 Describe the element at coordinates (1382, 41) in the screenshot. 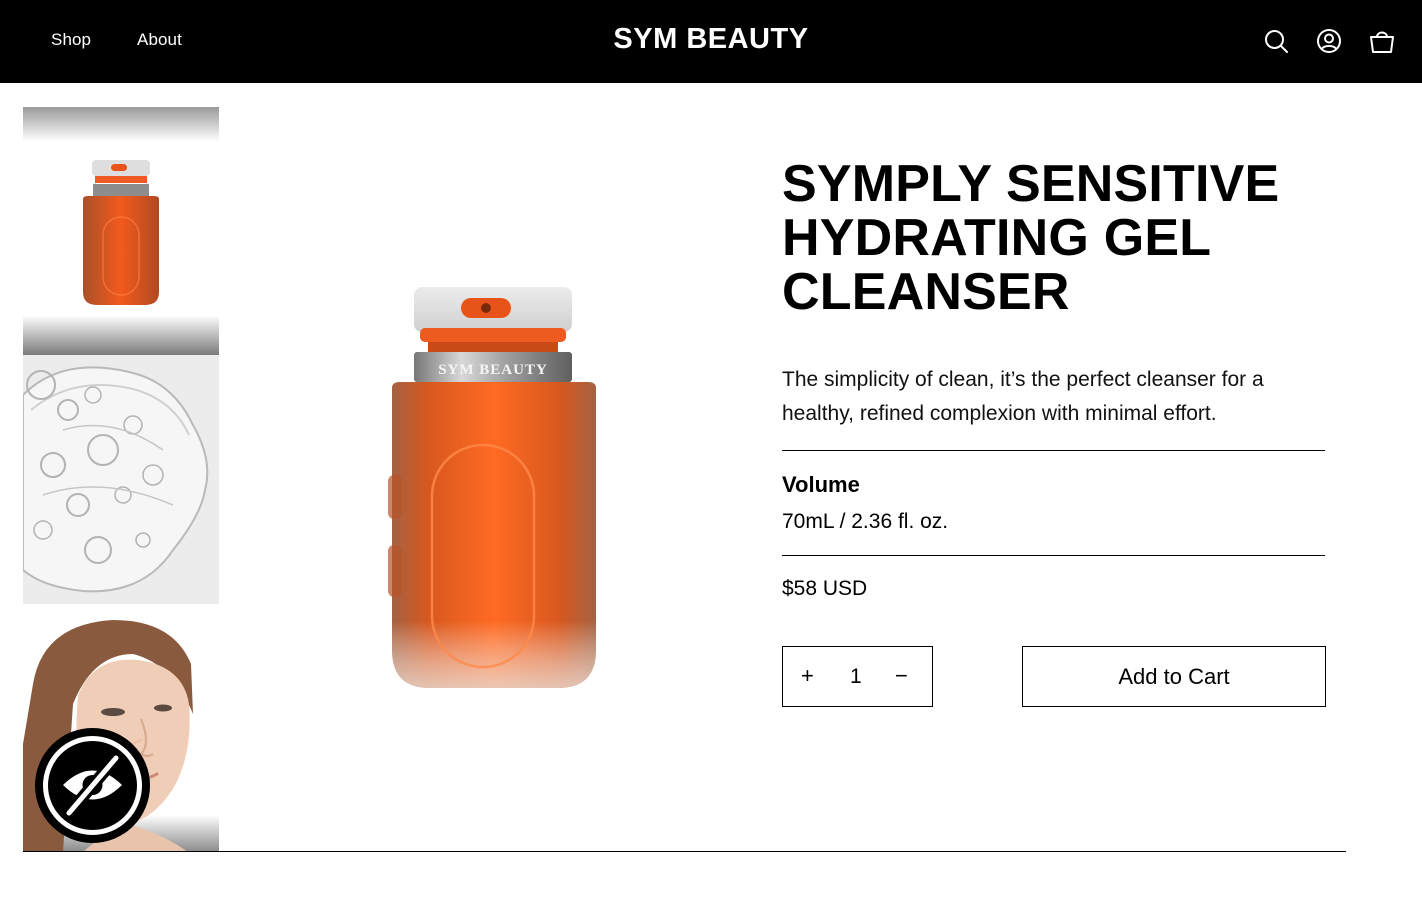

I see `cart-icon` at that location.